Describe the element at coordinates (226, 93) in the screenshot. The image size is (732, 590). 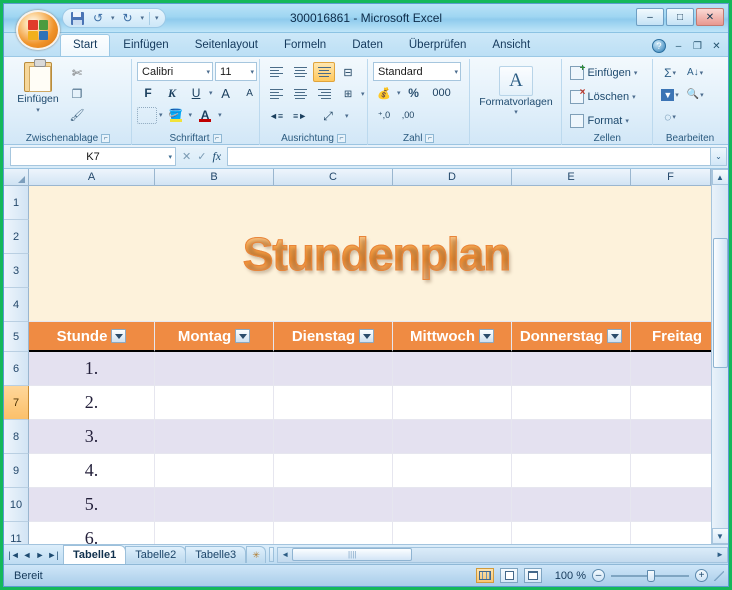
I see `grow-font-button: A` at that location.